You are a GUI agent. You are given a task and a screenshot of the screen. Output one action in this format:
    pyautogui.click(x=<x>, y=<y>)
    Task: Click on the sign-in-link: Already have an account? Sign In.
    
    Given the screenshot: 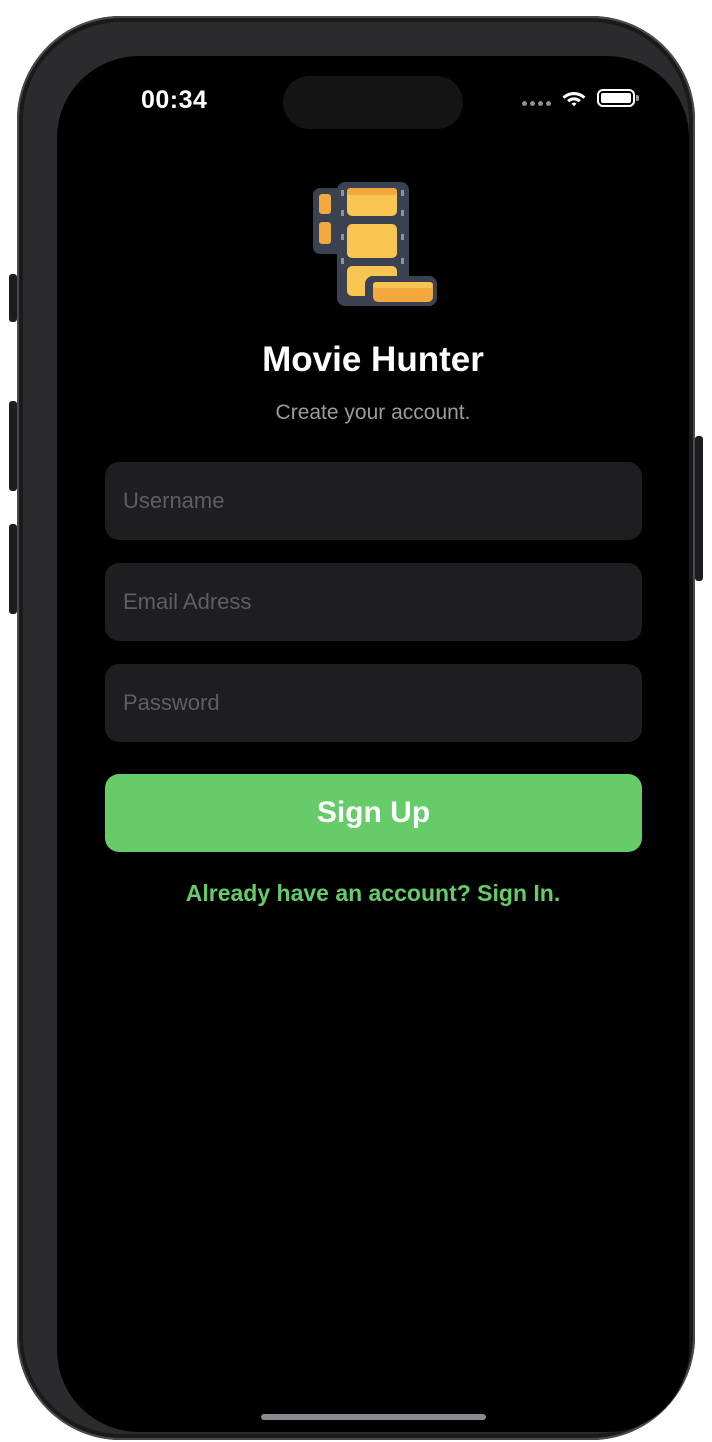 What is the action you would take?
    pyautogui.click(x=373, y=893)
    